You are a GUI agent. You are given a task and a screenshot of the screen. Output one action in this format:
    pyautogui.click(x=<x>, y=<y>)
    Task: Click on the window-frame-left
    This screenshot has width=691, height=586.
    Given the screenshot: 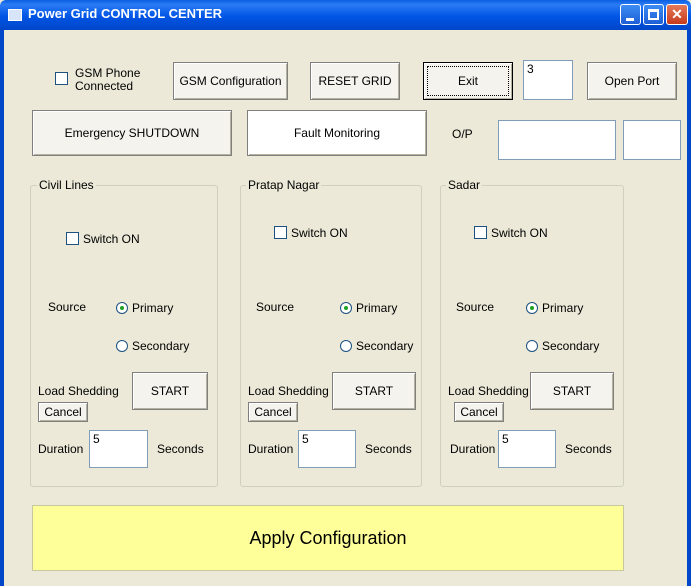 What is the action you would take?
    pyautogui.click(x=2, y=308)
    